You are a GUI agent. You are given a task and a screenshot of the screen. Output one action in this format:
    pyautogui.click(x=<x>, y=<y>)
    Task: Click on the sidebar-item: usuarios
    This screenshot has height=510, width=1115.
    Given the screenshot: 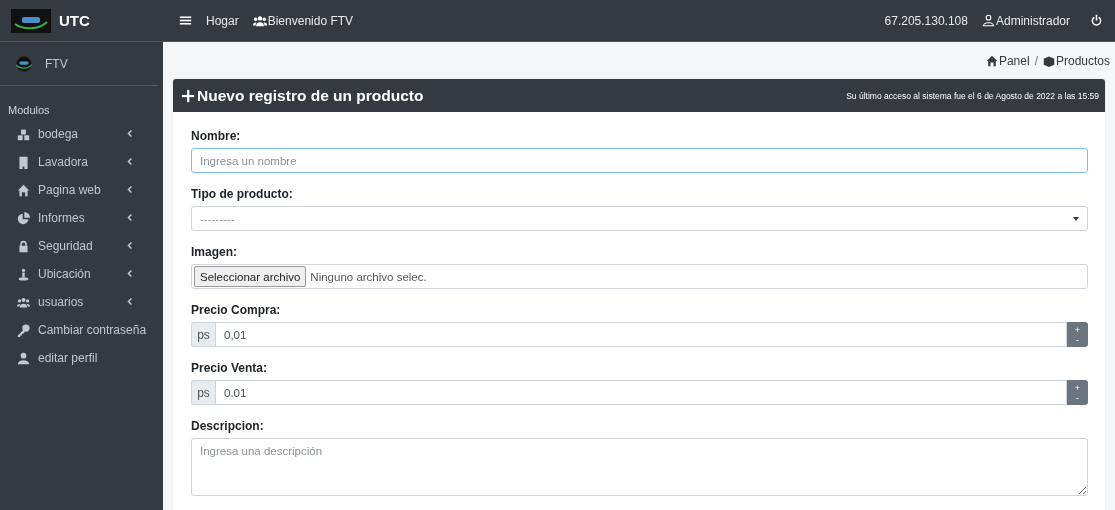 What is the action you would take?
    pyautogui.click(x=81, y=302)
    